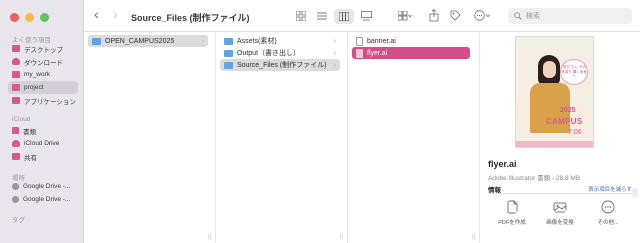  Describe the element at coordinates (43, 48) in the screenshot. I see `sidebar-item-desktop: デスクトップ` at that location.